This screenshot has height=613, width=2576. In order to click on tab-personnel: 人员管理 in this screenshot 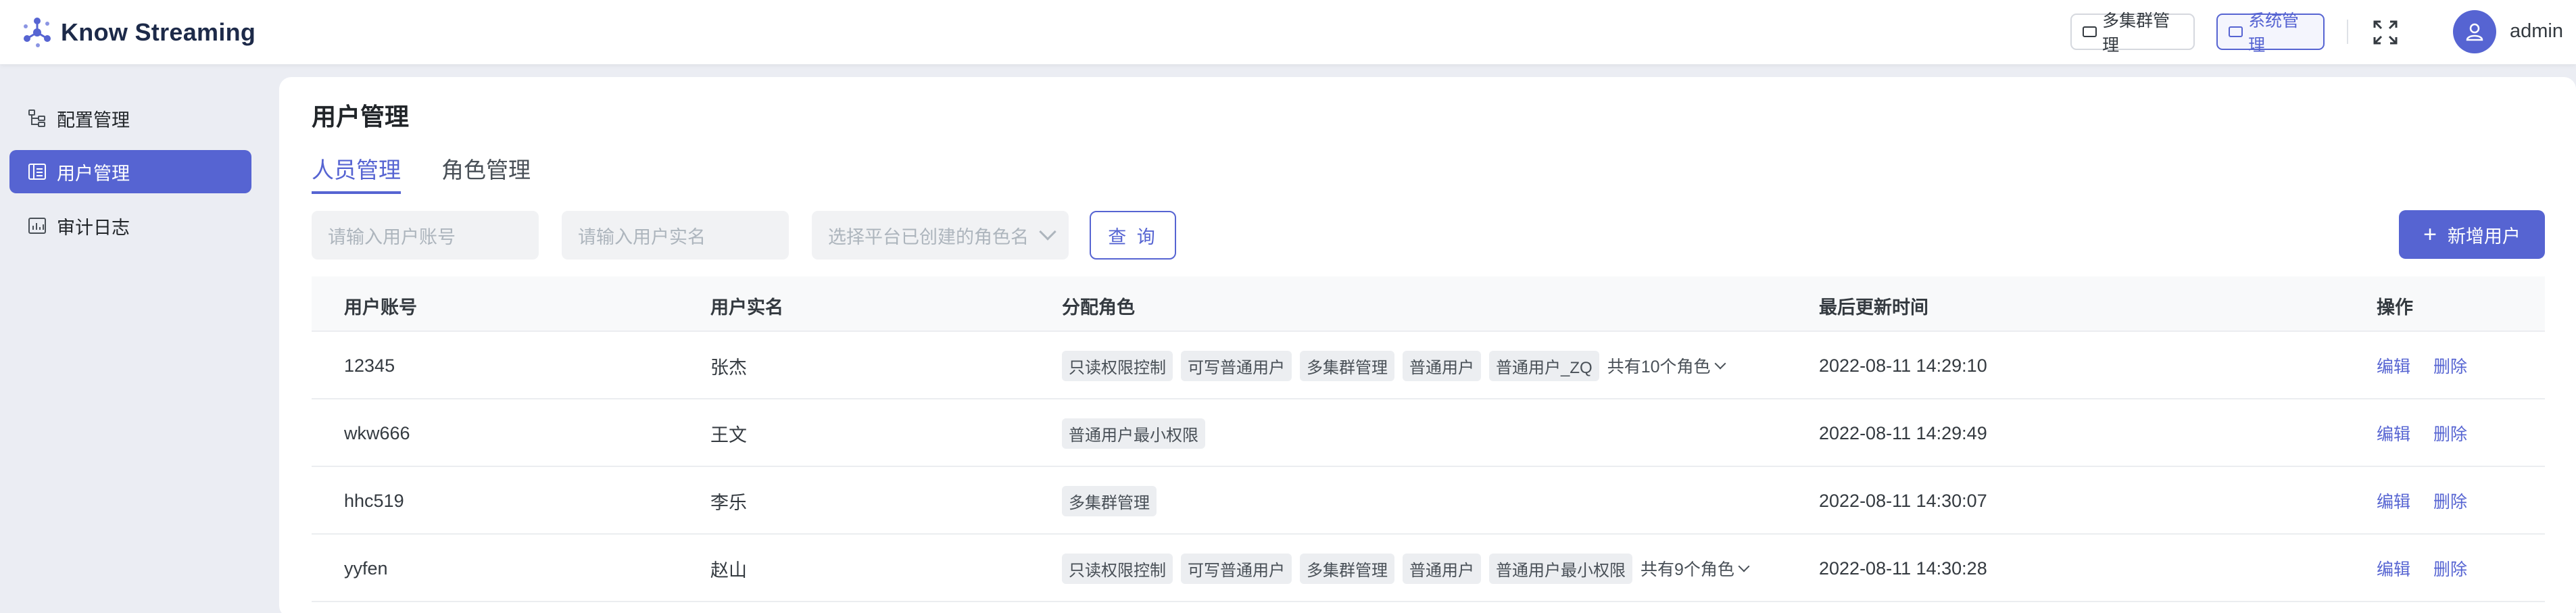, I will do `click(356, 173)`.